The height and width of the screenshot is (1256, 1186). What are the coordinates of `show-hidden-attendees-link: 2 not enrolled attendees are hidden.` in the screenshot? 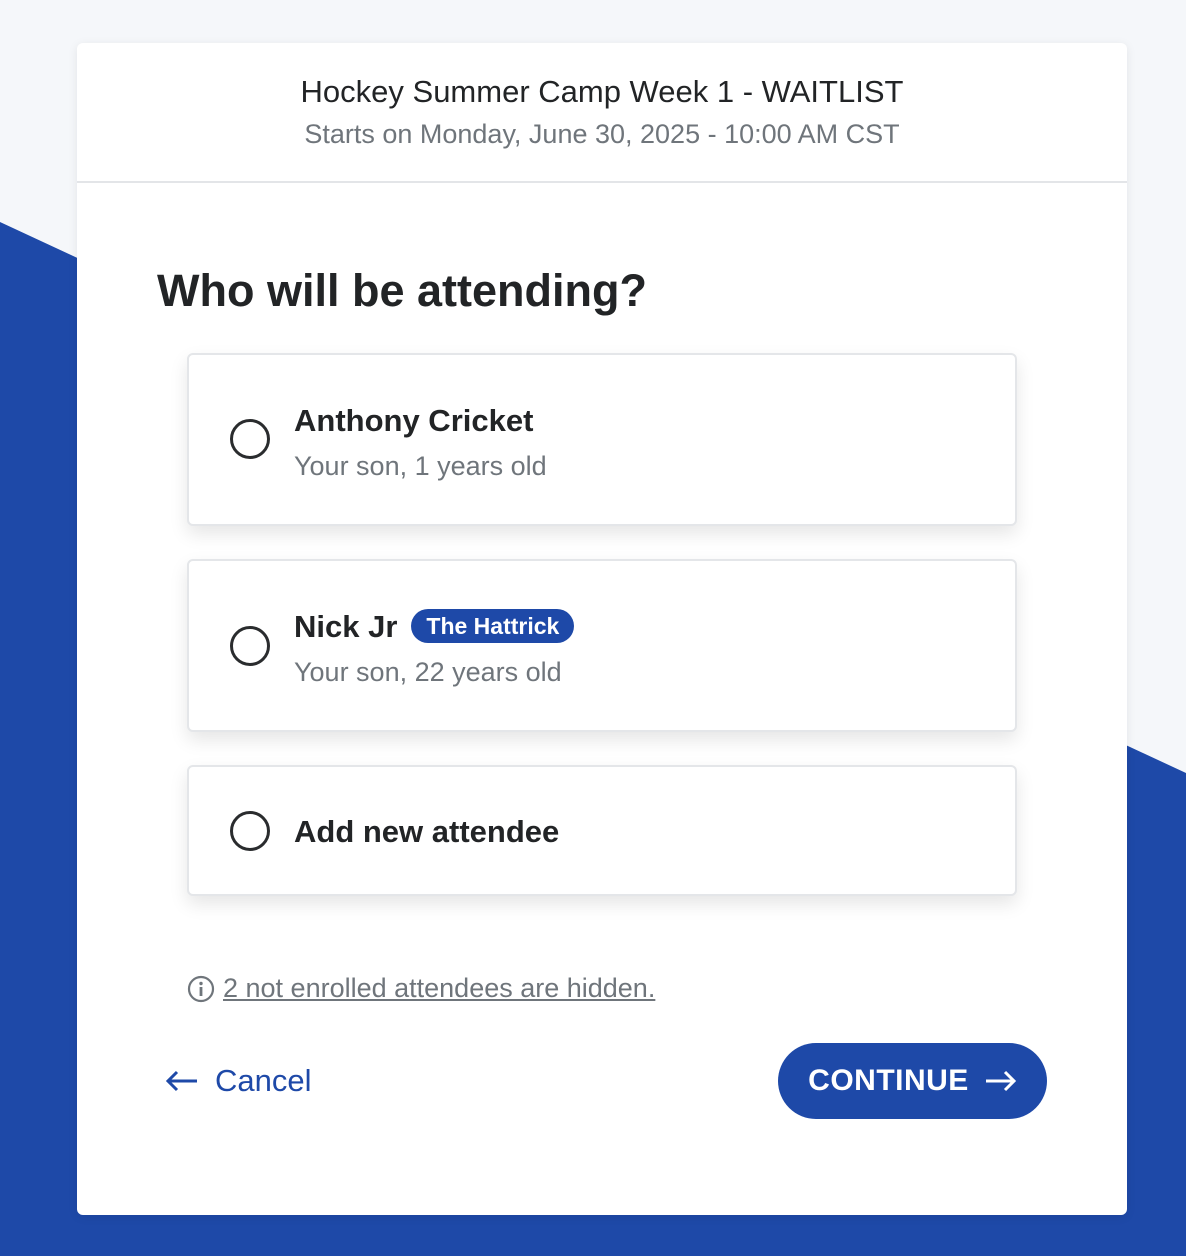 It's located at (439, 988).